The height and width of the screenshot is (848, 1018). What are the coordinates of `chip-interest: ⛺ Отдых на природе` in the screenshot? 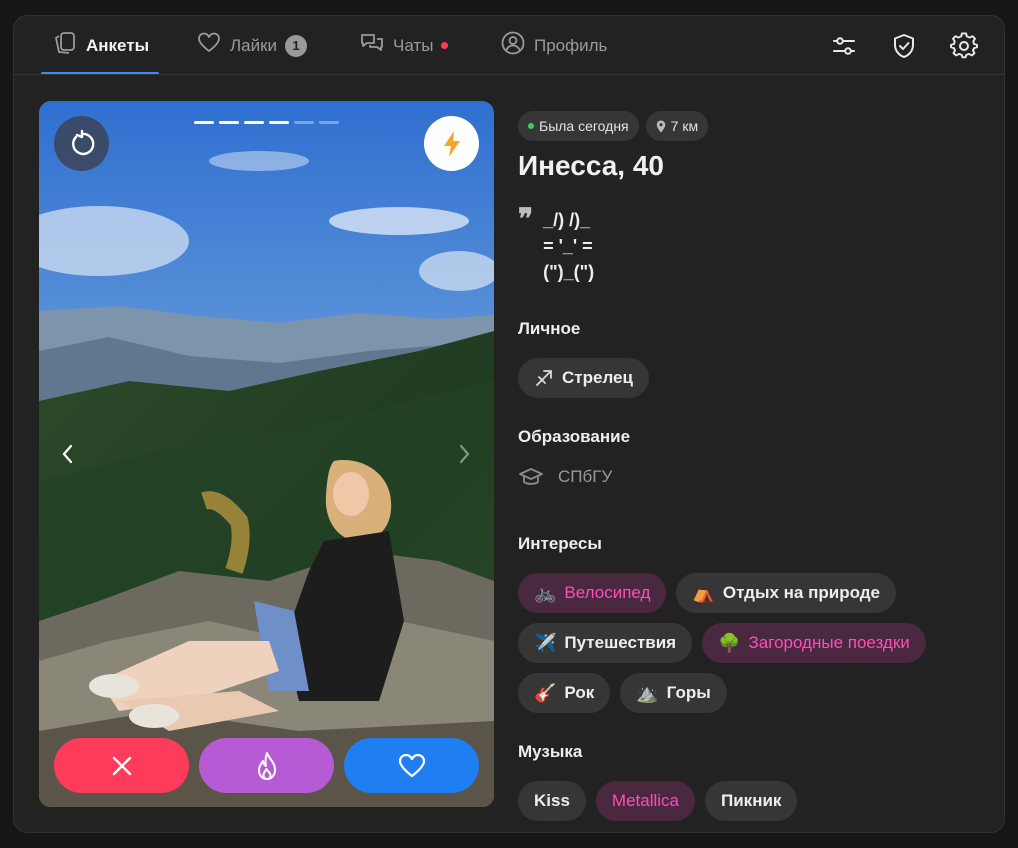 It's located at (786, 593).